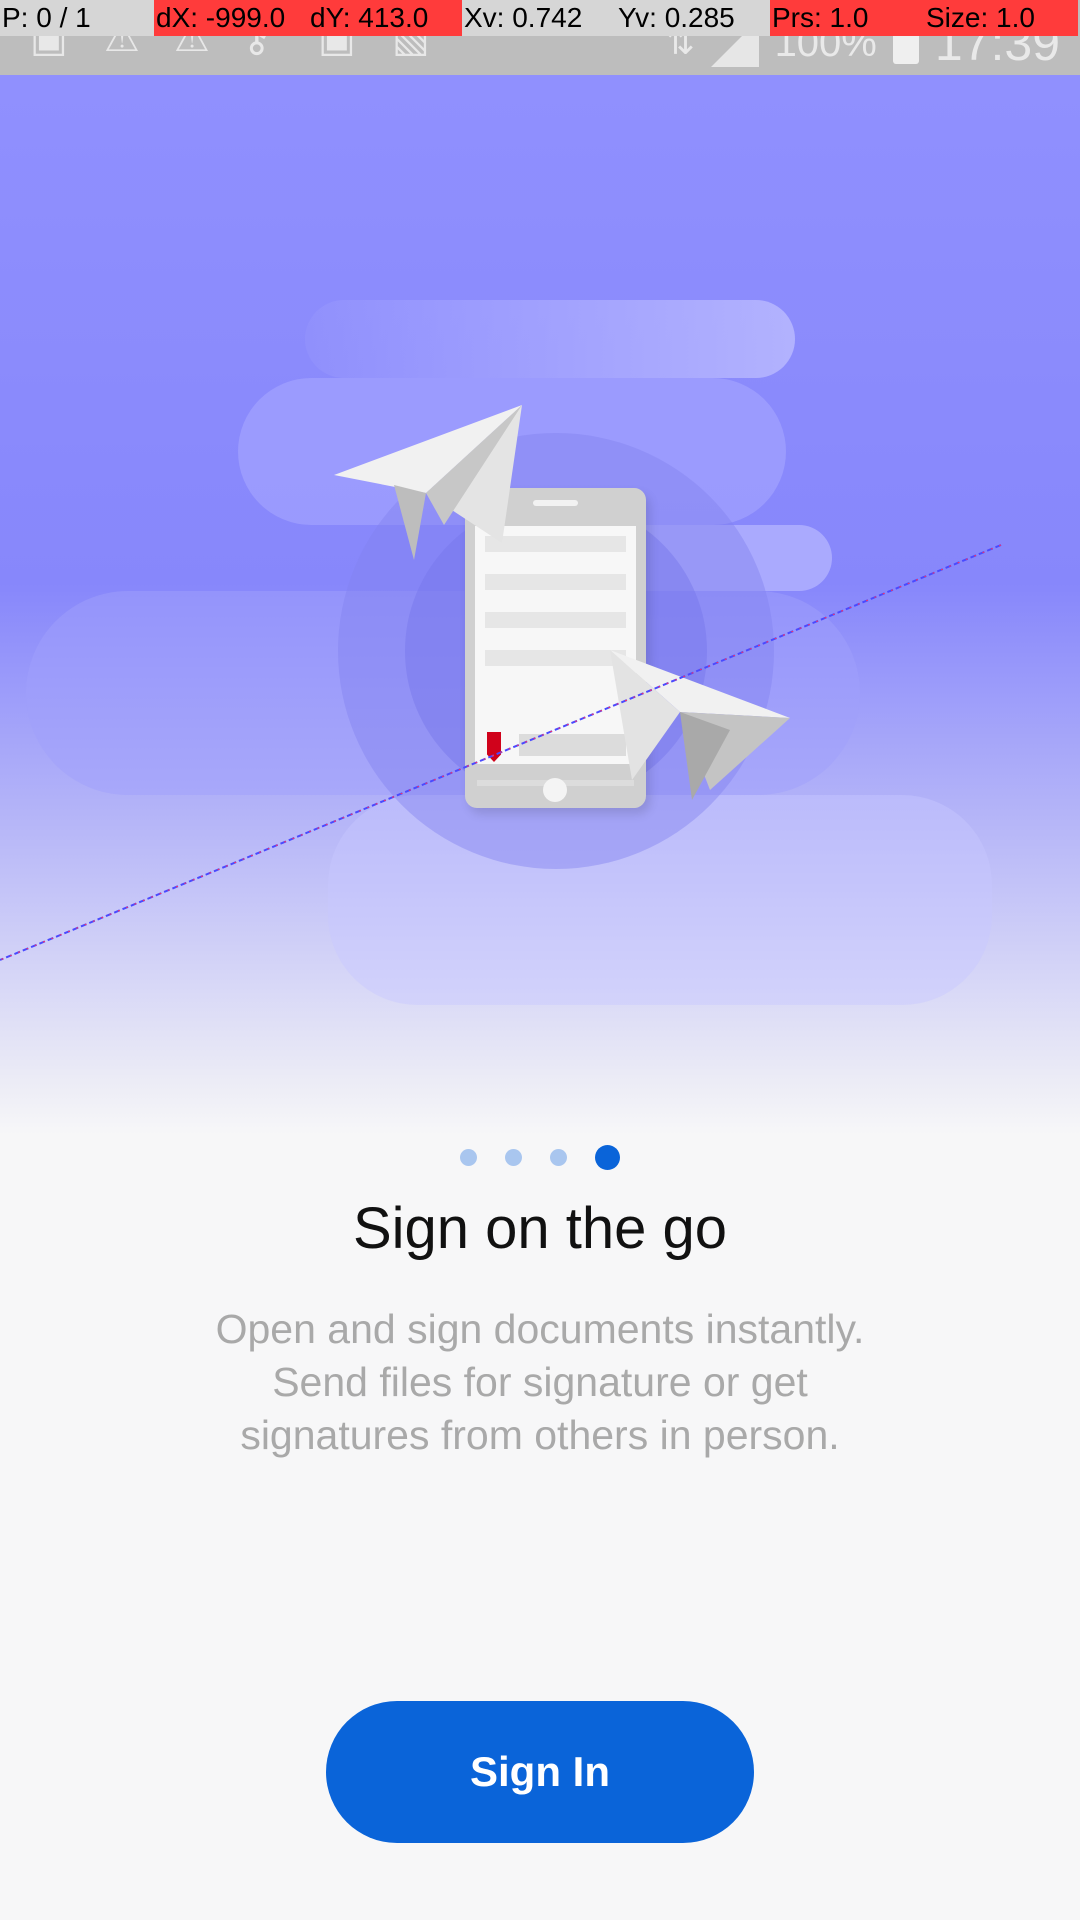 The height and width of the screenshot is (1920, 1080). I want to click on sign-in-button: Sign In, so click(540, 1772).